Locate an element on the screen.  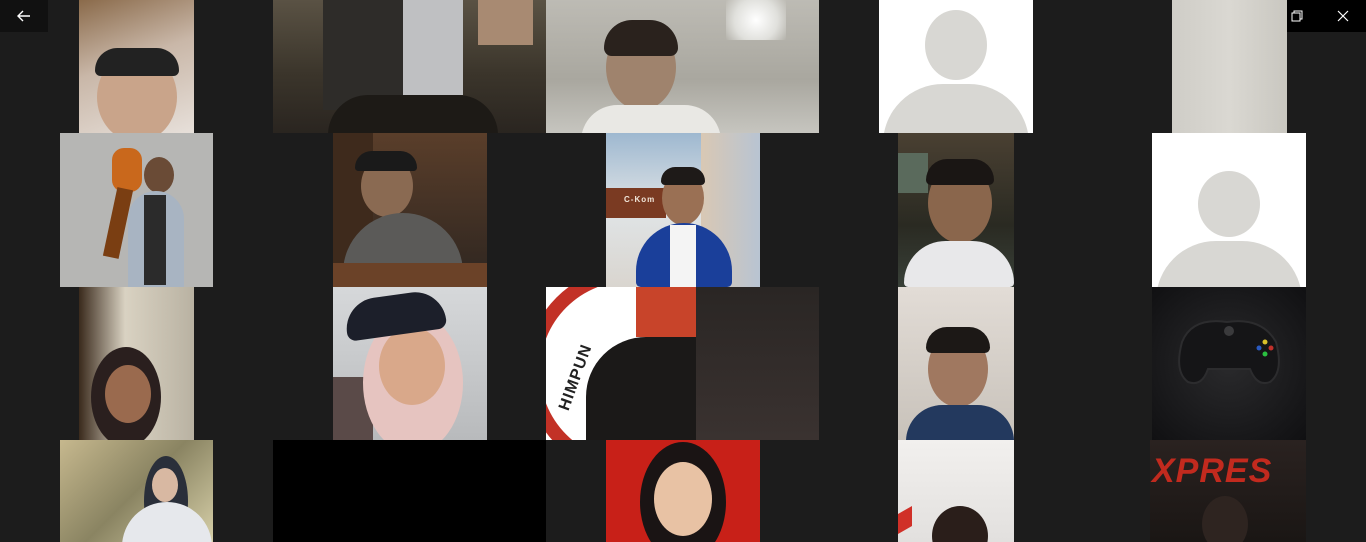
restore-icon is located at coordinates (1297, 16).